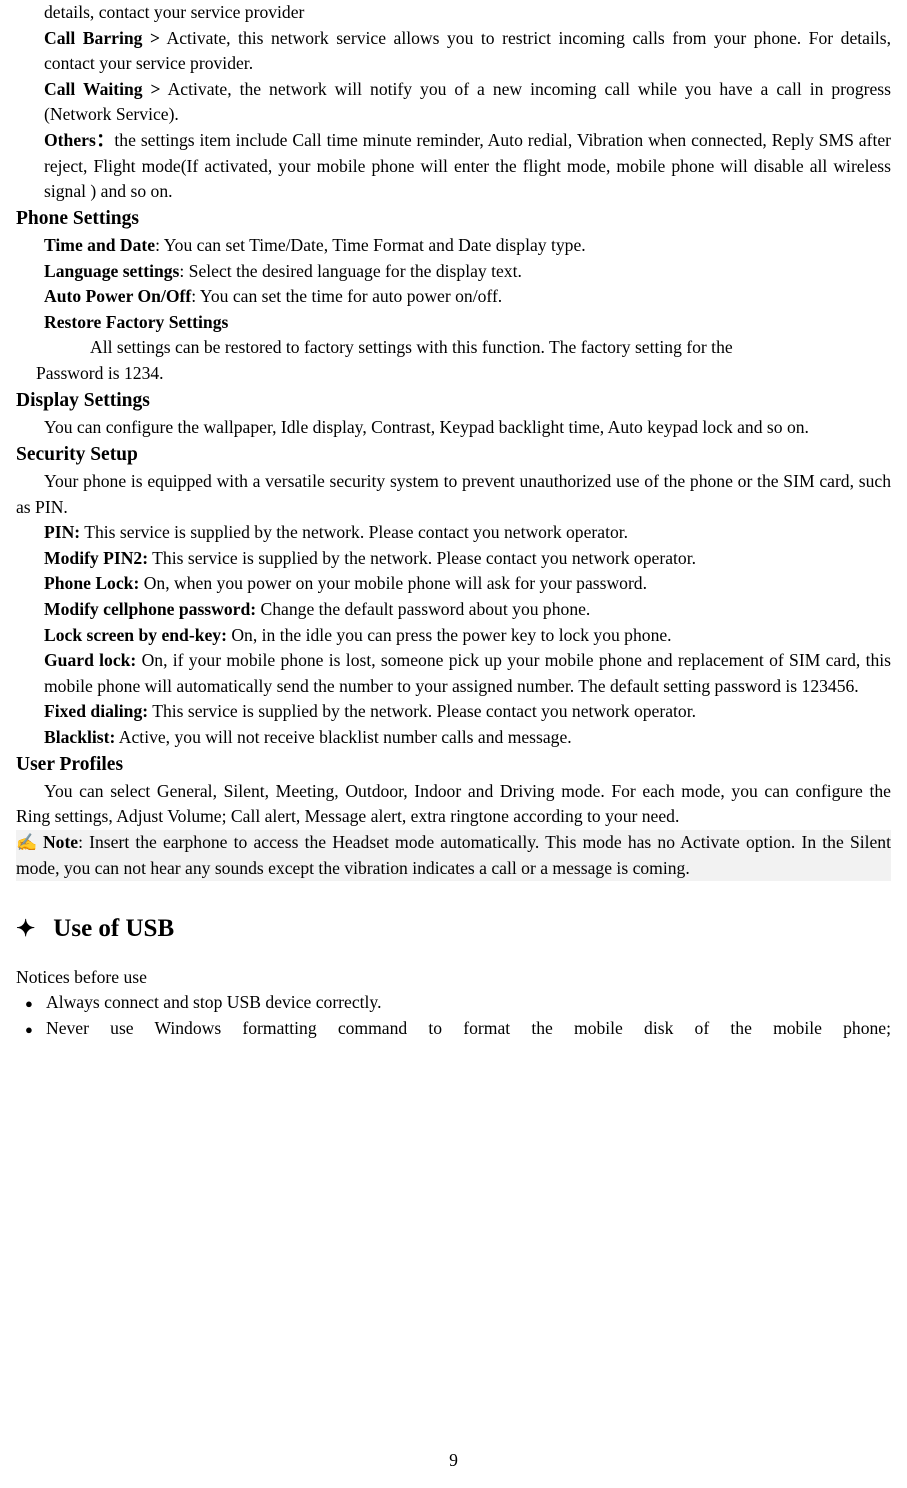  Describe the element at coordinates (135, 634) in the screenshot. I see `term-label: Lock screen by end-key:` at that location.